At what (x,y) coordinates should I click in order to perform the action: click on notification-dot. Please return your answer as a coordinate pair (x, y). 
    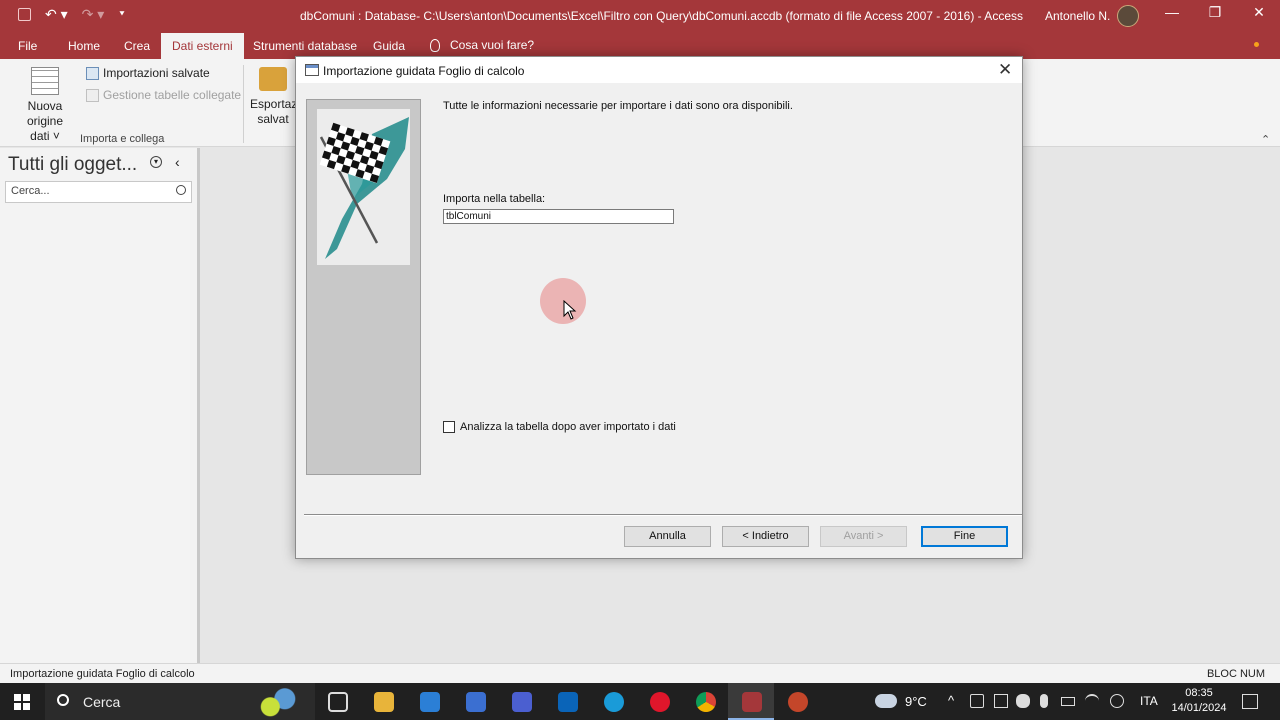
    Looking at the image, I should click on (1256, 44).